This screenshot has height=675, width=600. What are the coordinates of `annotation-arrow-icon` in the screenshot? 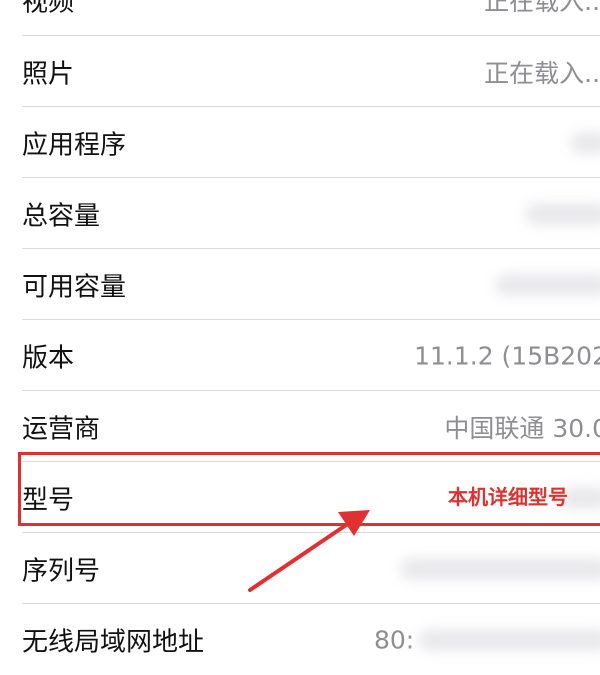 It's located at (309, 551).